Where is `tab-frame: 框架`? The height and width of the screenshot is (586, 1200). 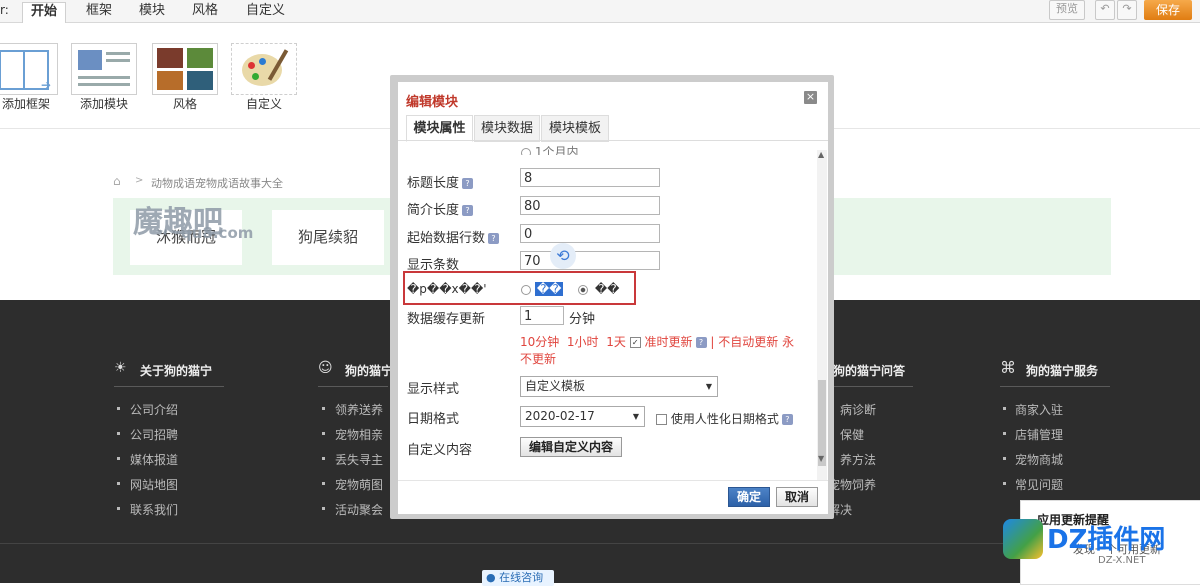
tab-frame: 框架 is located at coordinates (99, 12).